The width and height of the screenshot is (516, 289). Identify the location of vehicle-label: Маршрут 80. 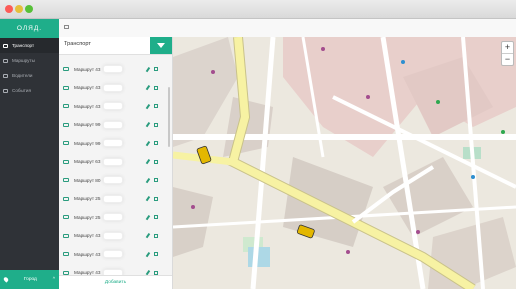
(87, 180).